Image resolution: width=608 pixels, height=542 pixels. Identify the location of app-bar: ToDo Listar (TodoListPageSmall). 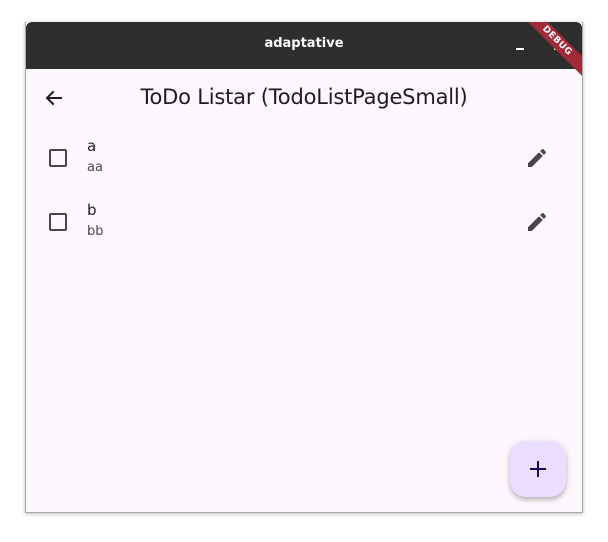
(304, 98).